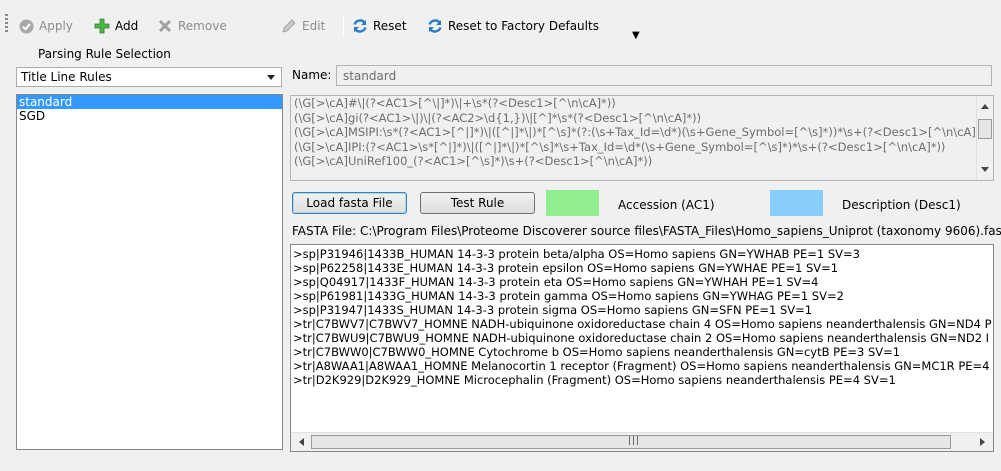 The height and width of the screenshot is (471, 1001). I want to click on reset-label: Reset, so click(390, 26).